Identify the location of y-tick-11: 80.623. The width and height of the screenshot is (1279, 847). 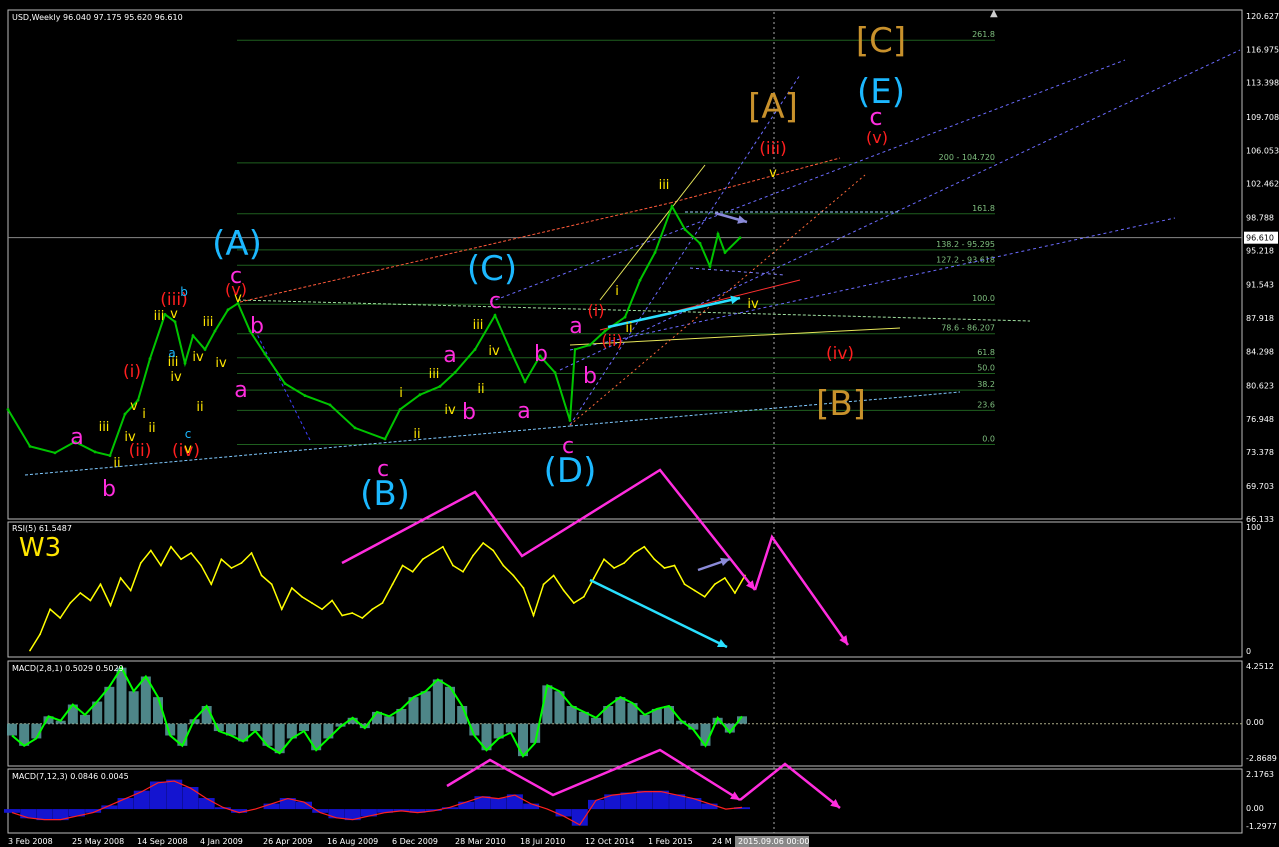
(1260, 385).